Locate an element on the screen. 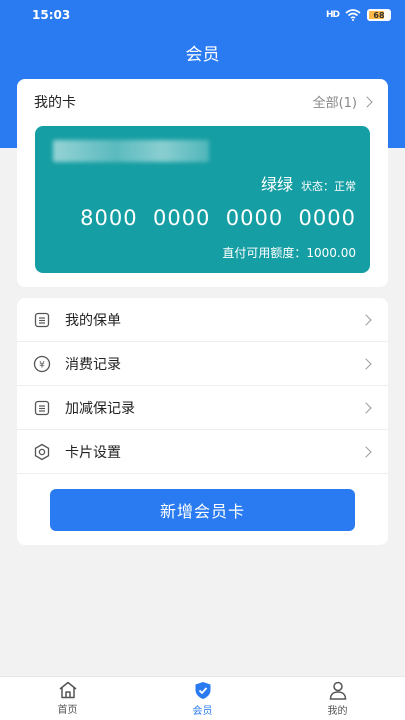  card-status: 状态：正常 is located at coordinates (328, 186).